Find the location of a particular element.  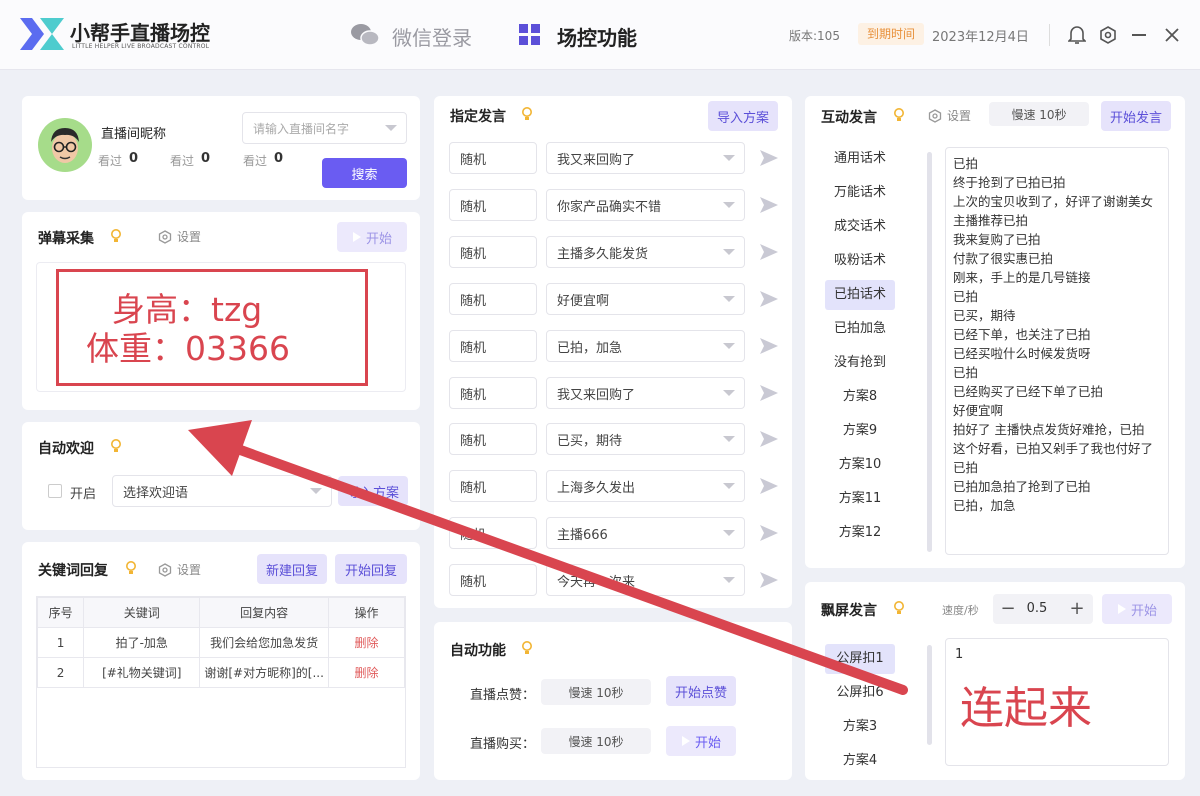

interact-category-item: 吸粉话术 is located at coordinates (860, 261).